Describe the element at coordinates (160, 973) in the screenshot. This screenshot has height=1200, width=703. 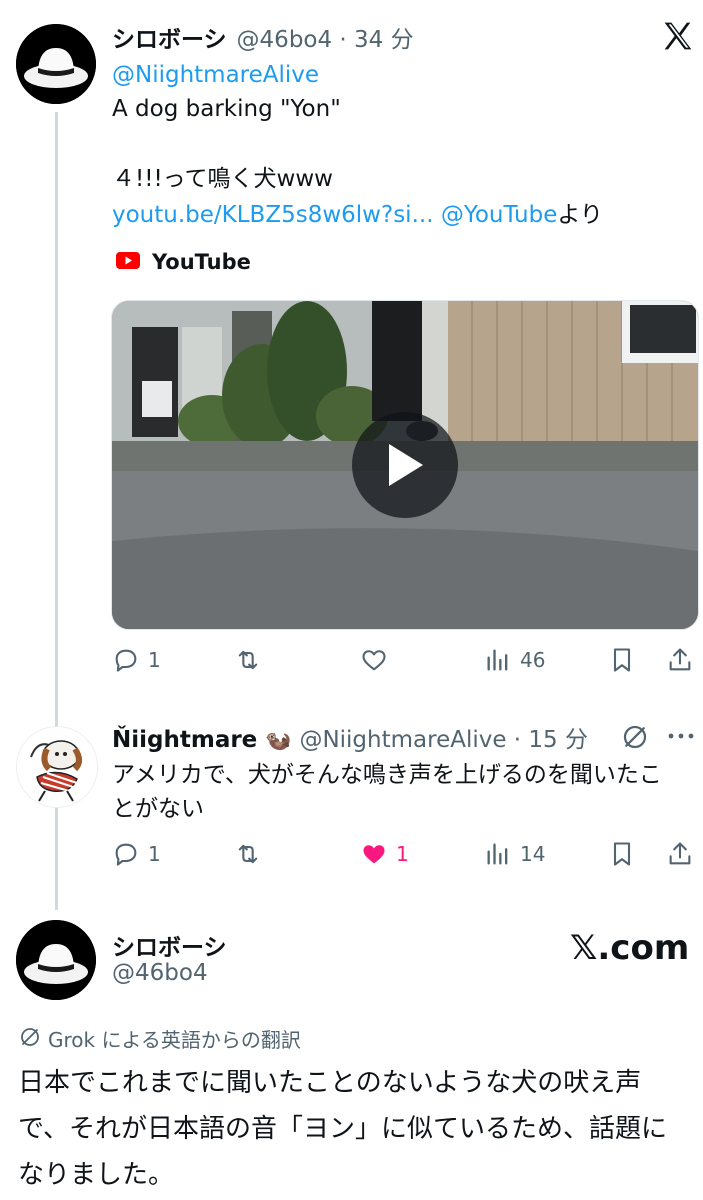
I see `author-handle: @46bo4` at that location.